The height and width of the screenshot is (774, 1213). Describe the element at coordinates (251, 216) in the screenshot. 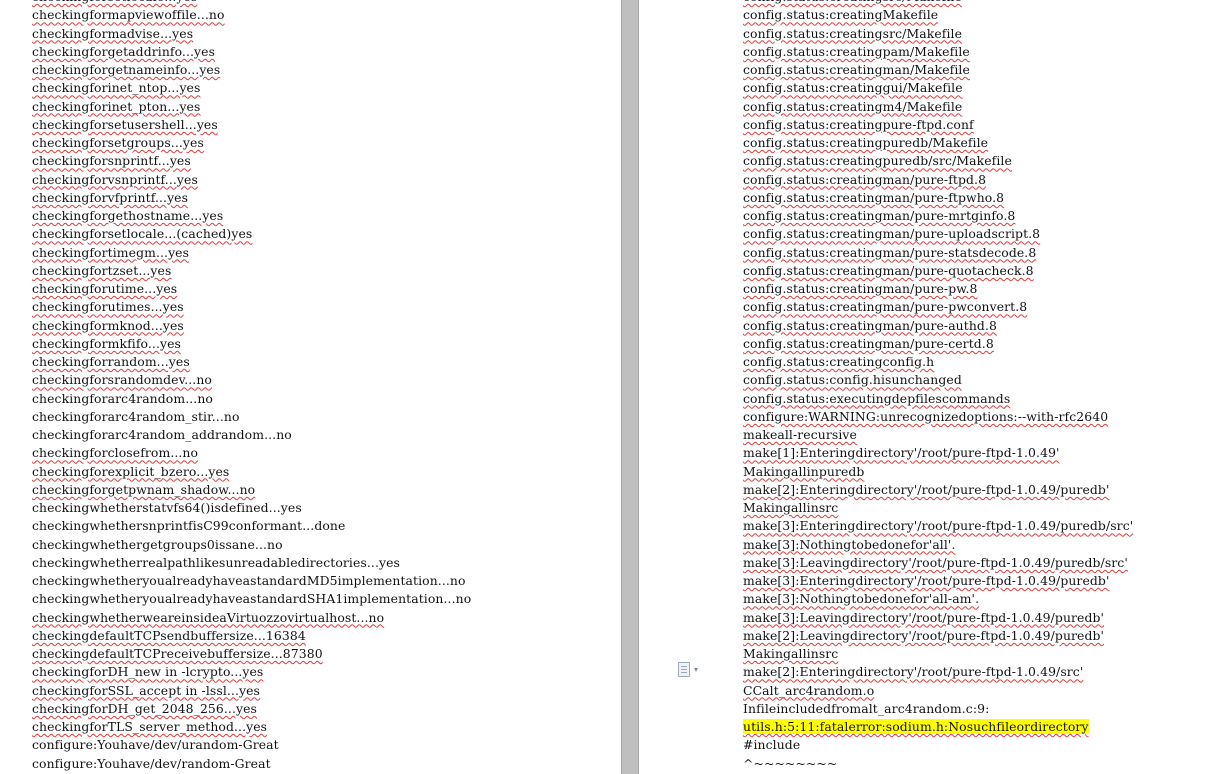

I see `text-line: checkingforgethostname...yes` at that location.